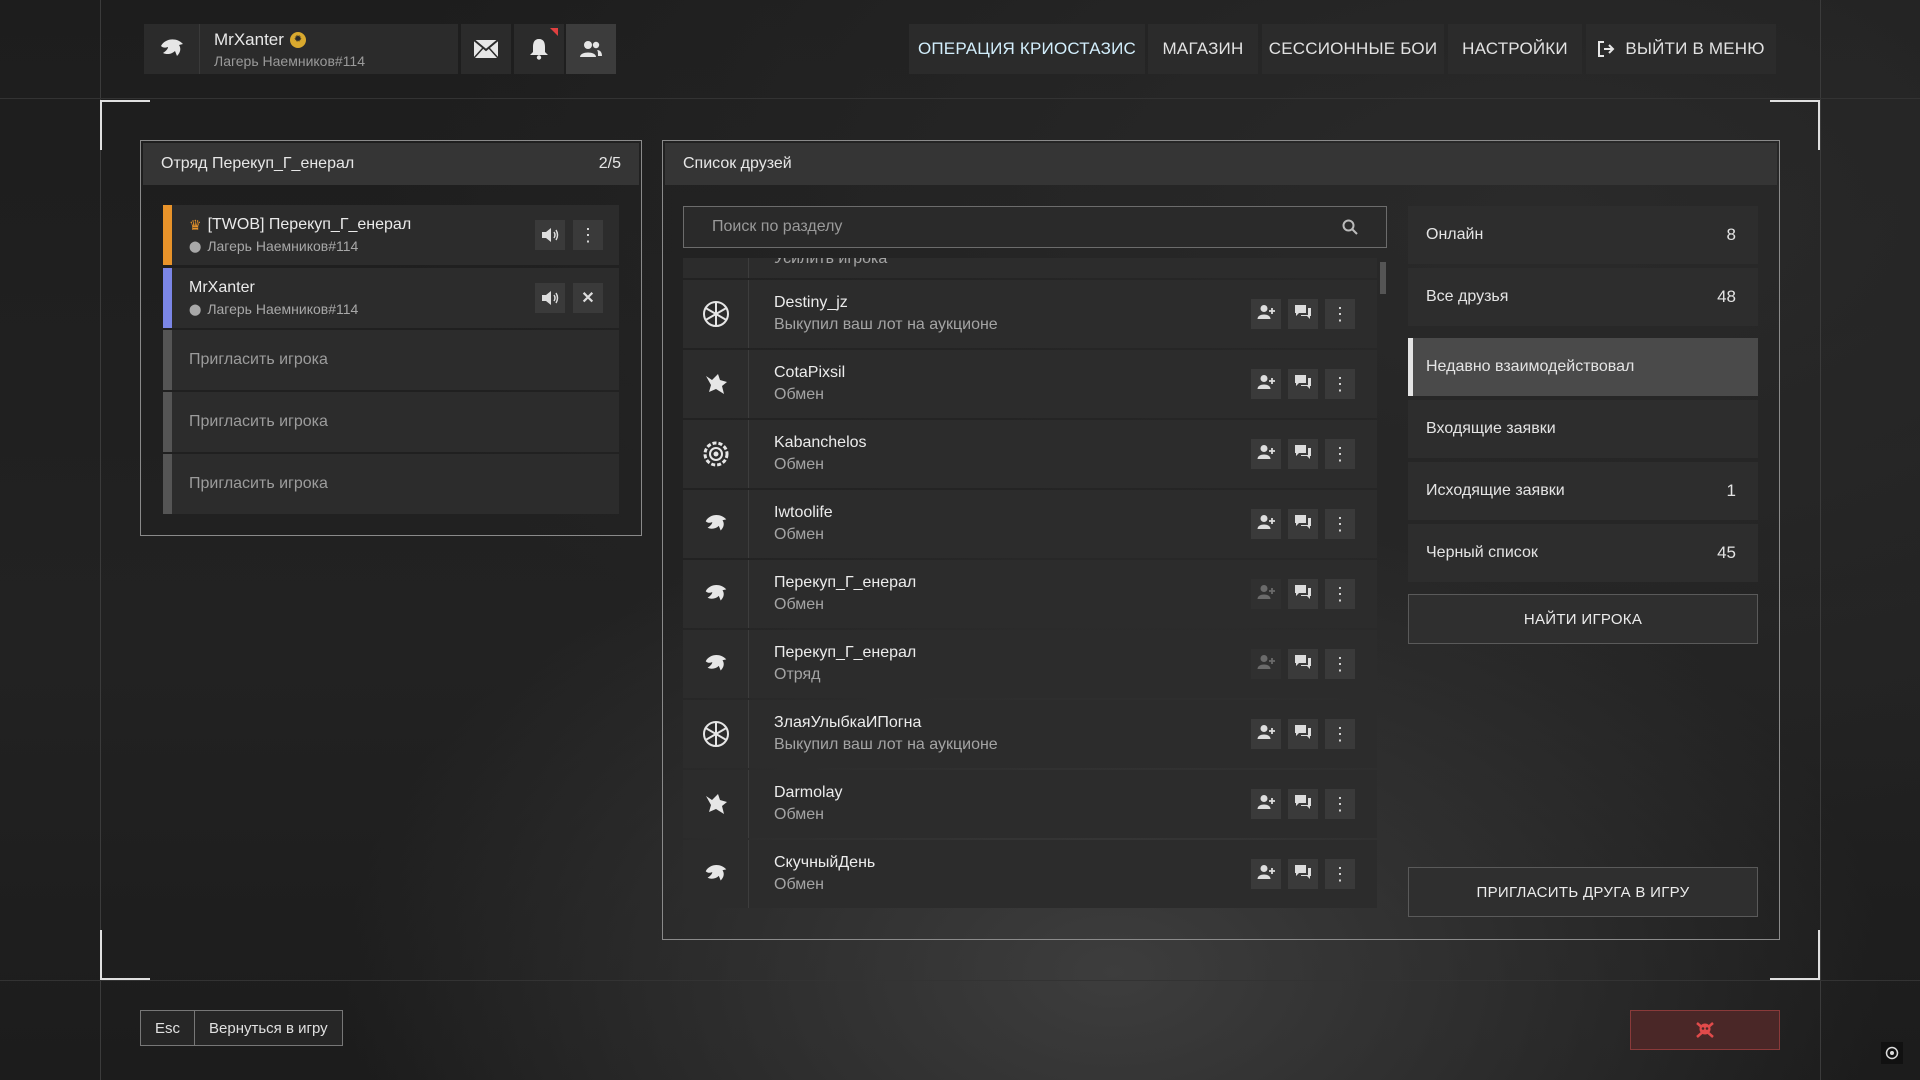 The height and width of the screenshot is (1080, 1920). I want to click on list-item: Darmolay Обмен ⋮, so click(1030, 804).